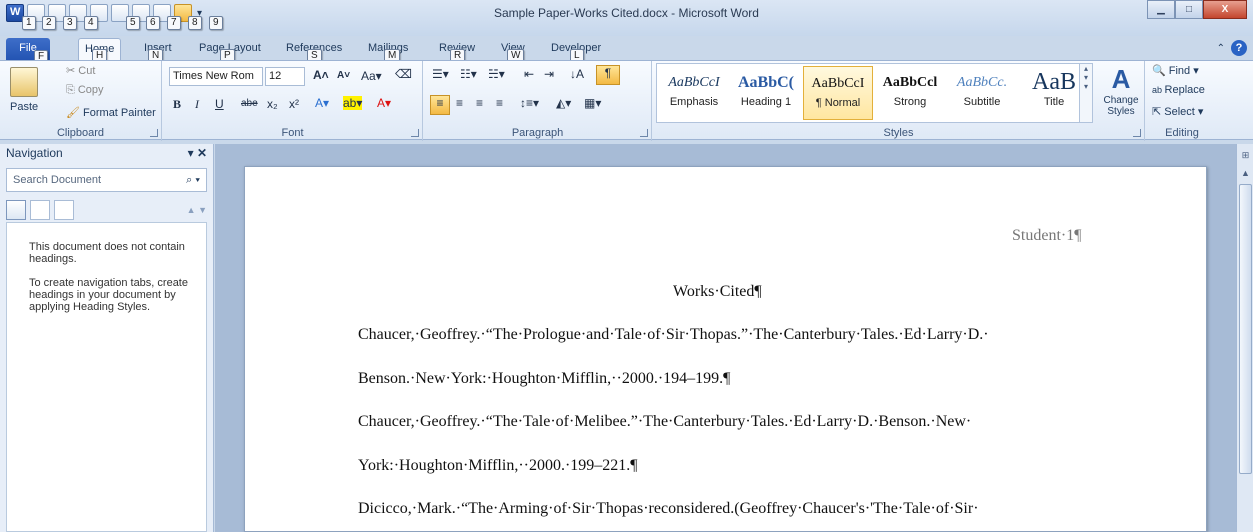  Describe the element at coordinates (177, 104) in the screenshot. I see `bold-button: B` at that location.